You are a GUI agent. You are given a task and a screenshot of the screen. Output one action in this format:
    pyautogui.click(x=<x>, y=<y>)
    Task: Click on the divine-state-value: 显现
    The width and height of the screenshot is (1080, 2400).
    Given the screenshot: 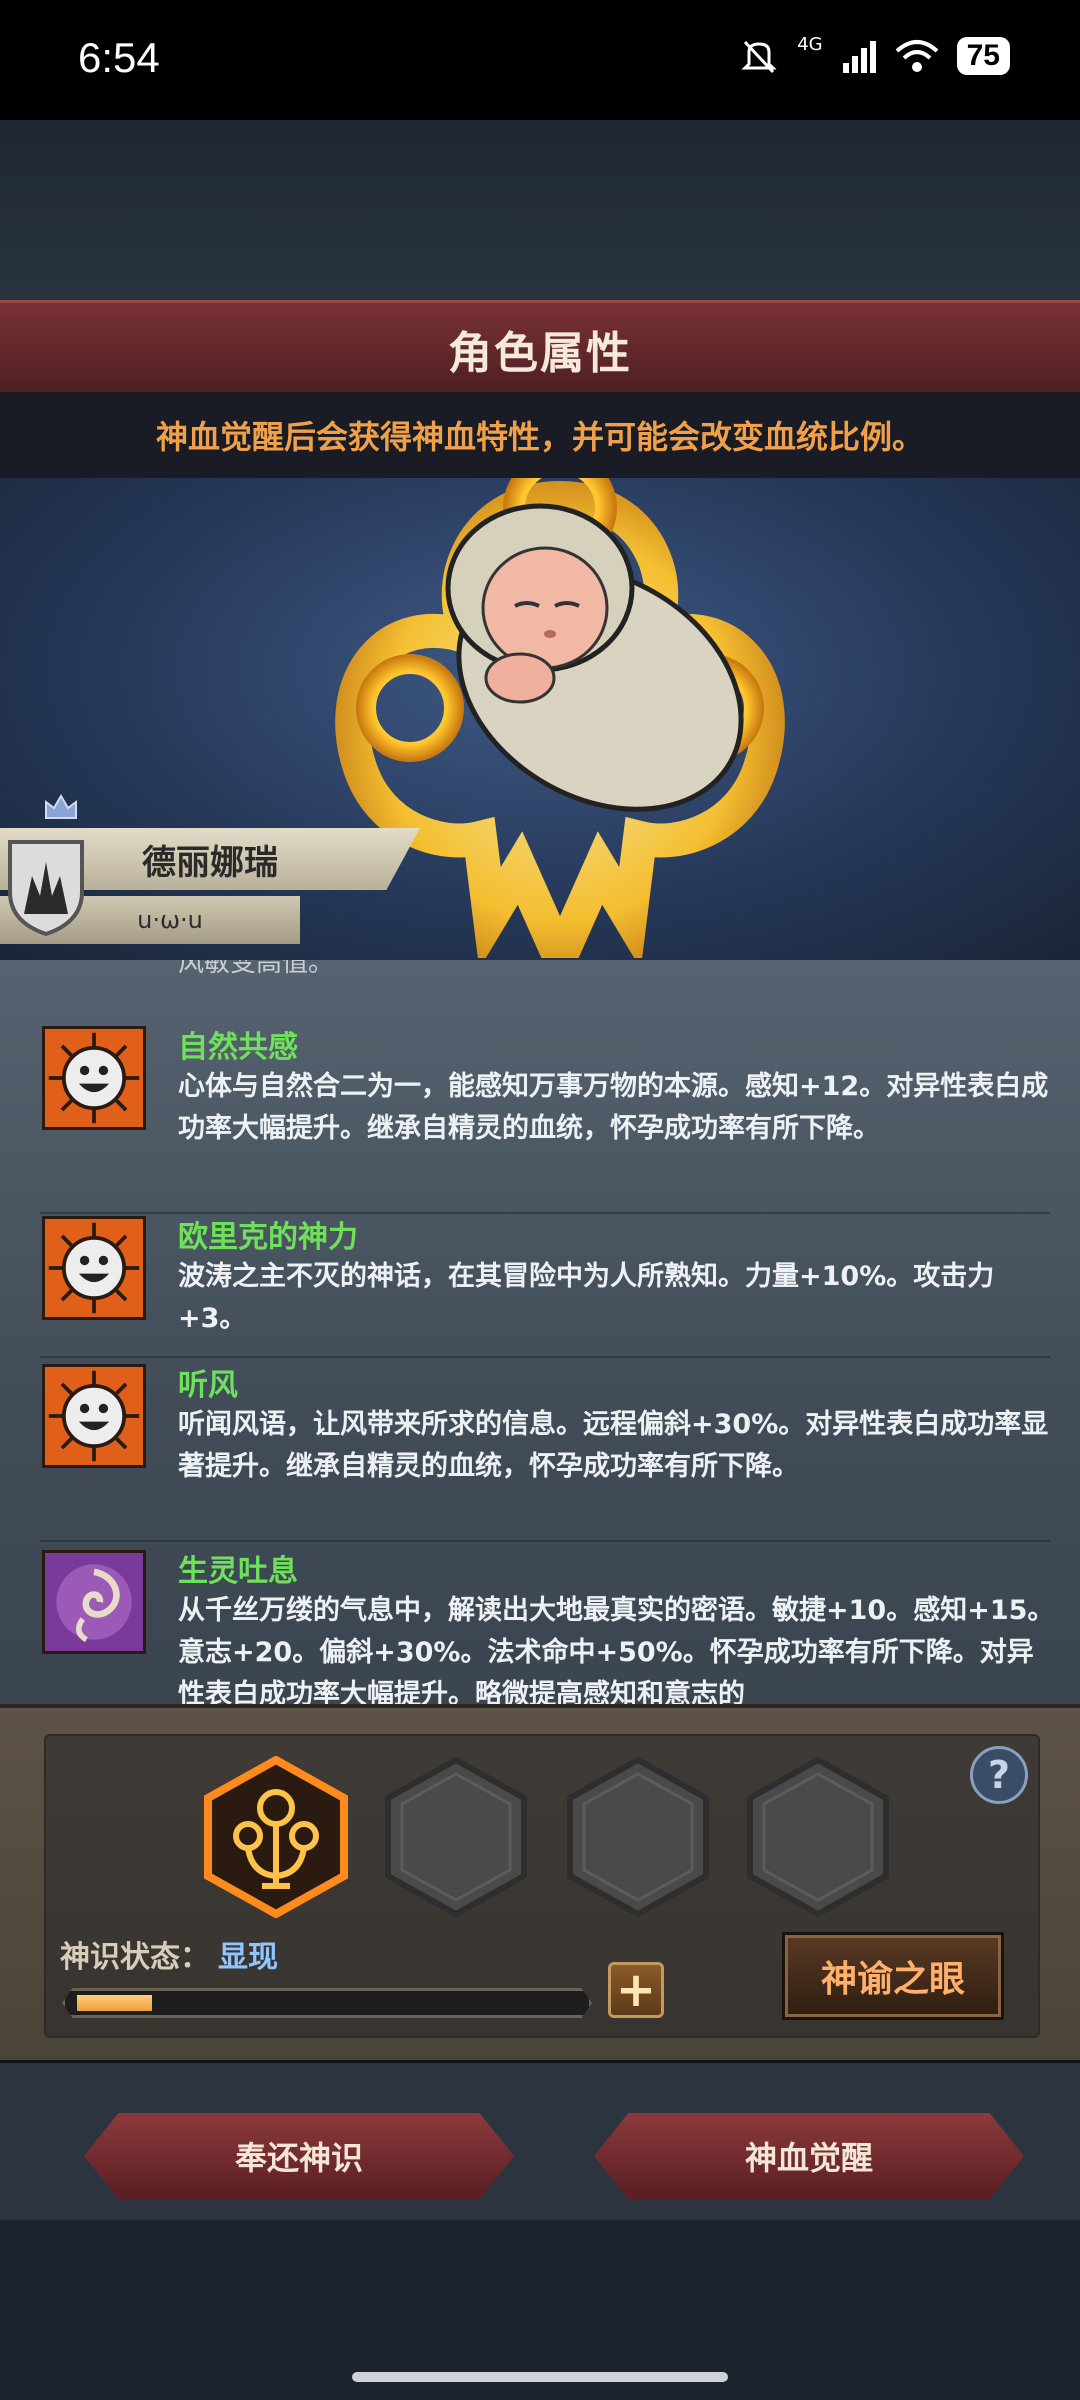 What is the action you would take?
    pyautogui.click(x=248, y=1957)
    